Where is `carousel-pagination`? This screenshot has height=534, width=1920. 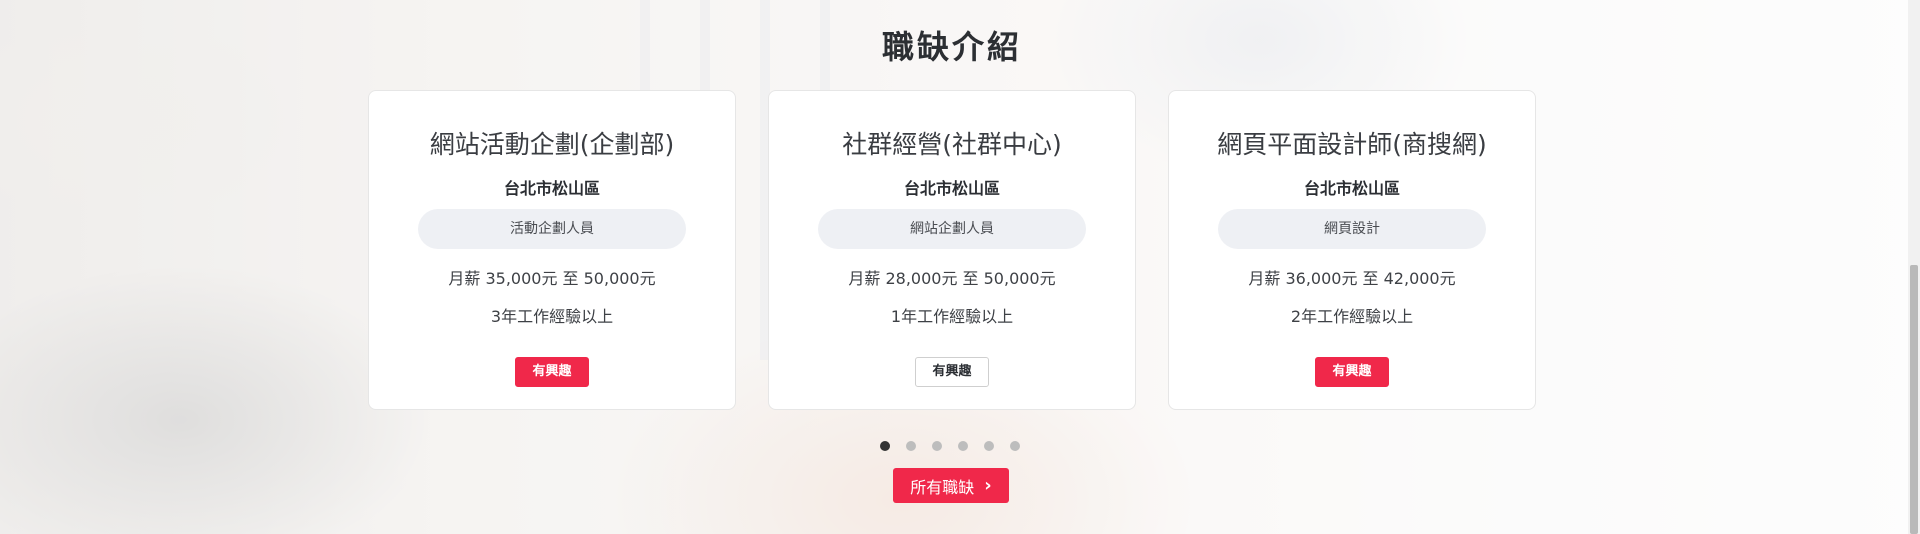 carousel-pagination is located at coordinates (950, 446).